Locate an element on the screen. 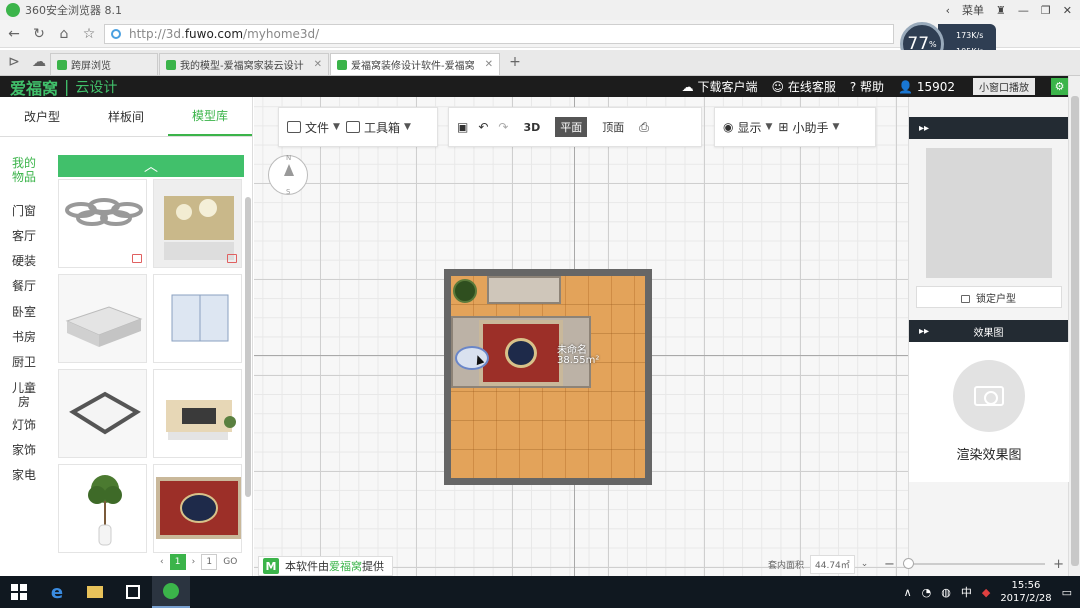 This screenshot has width=1080, height=608. category-kitchen-bath: 厨卫 is located at coordinates (24, 362).